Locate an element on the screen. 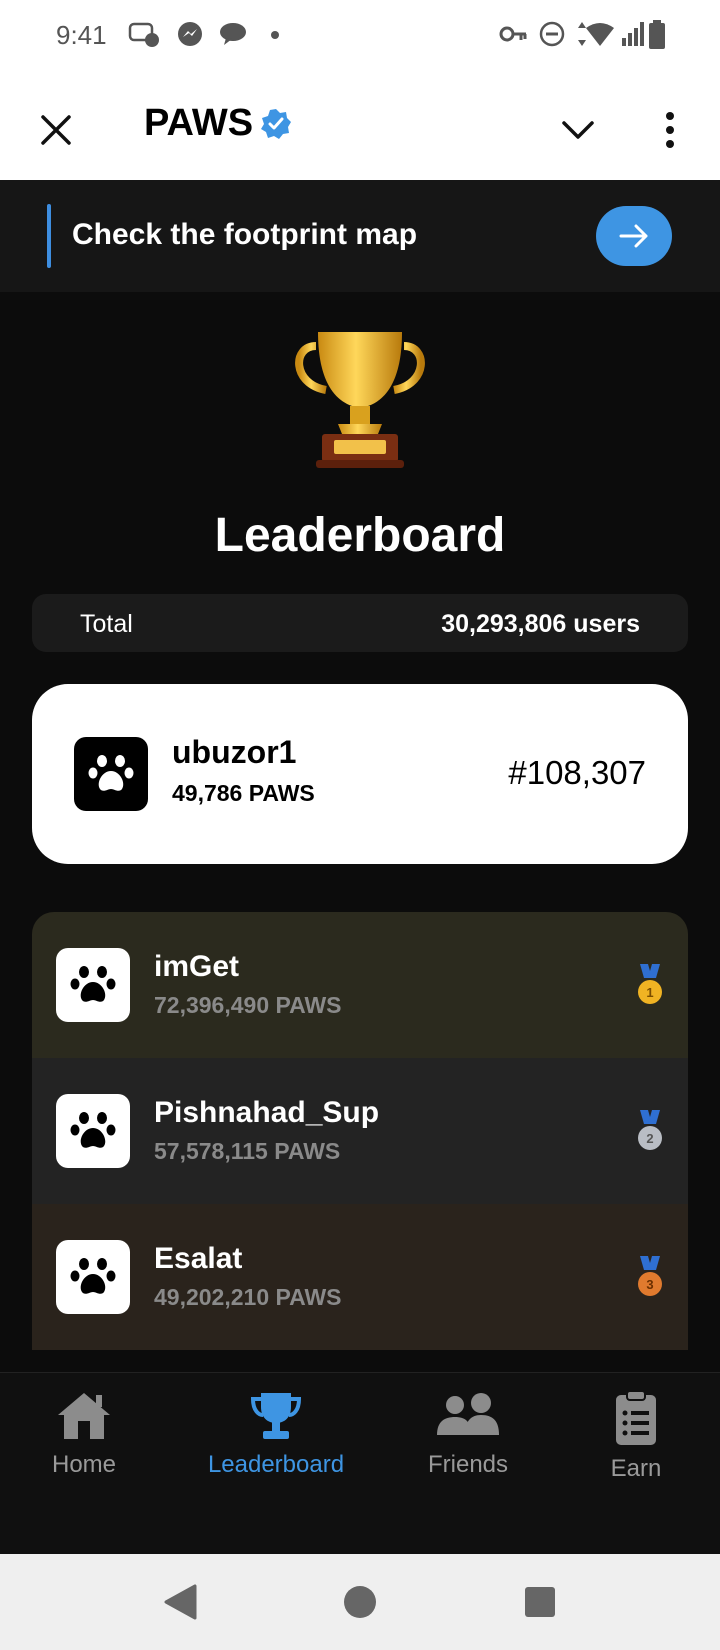 Image resolution: width=720 pixels, height=1650 pixels. status-bar: 9:41 is located at coordinates (360, 36).